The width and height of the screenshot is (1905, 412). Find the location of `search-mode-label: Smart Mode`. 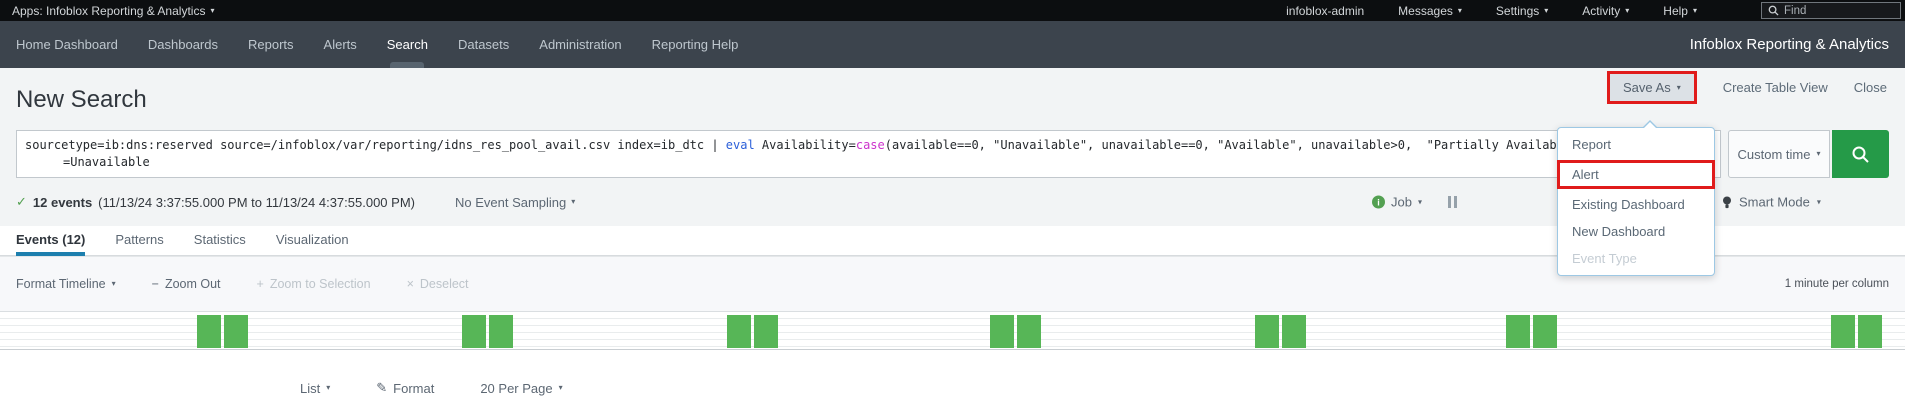

search-mode-label: Smart Mode is located at coordinates (1774, 202).